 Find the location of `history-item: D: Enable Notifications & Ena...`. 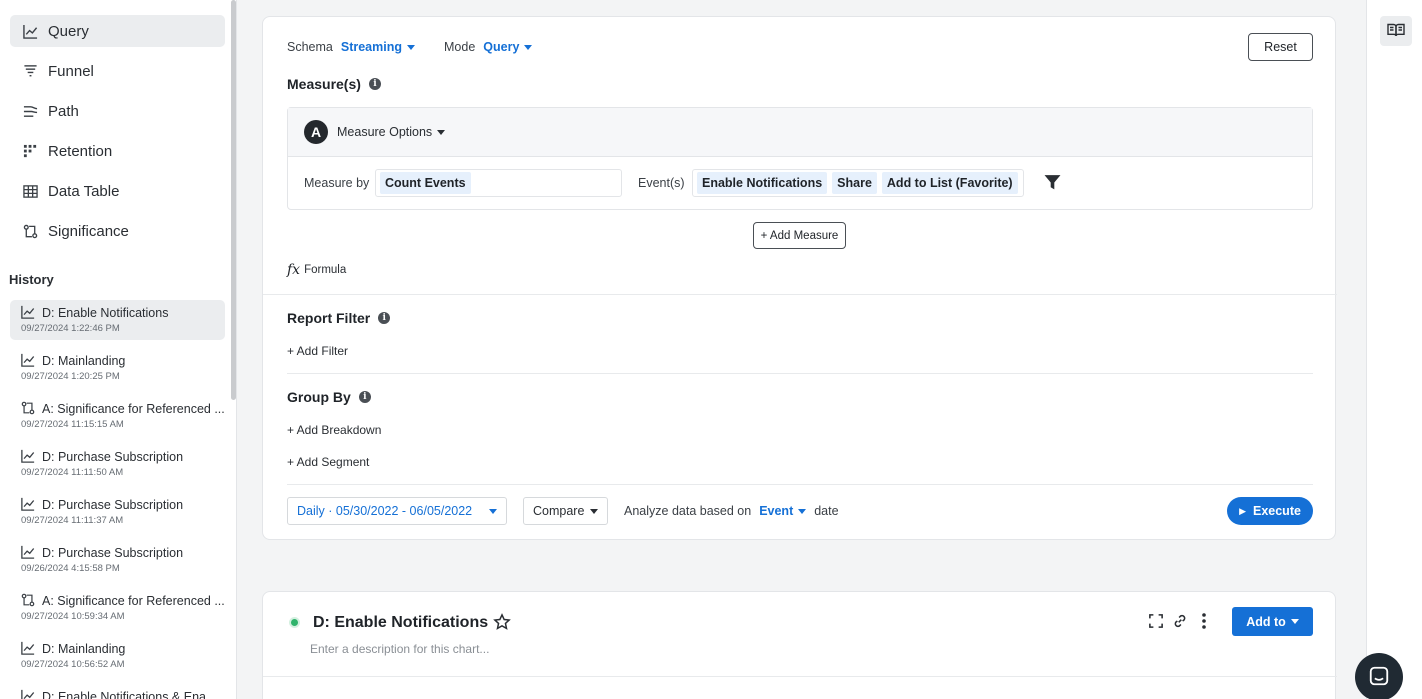

history-item: D: Enable Notifications & Ena... is located at coordinates (117, 691).